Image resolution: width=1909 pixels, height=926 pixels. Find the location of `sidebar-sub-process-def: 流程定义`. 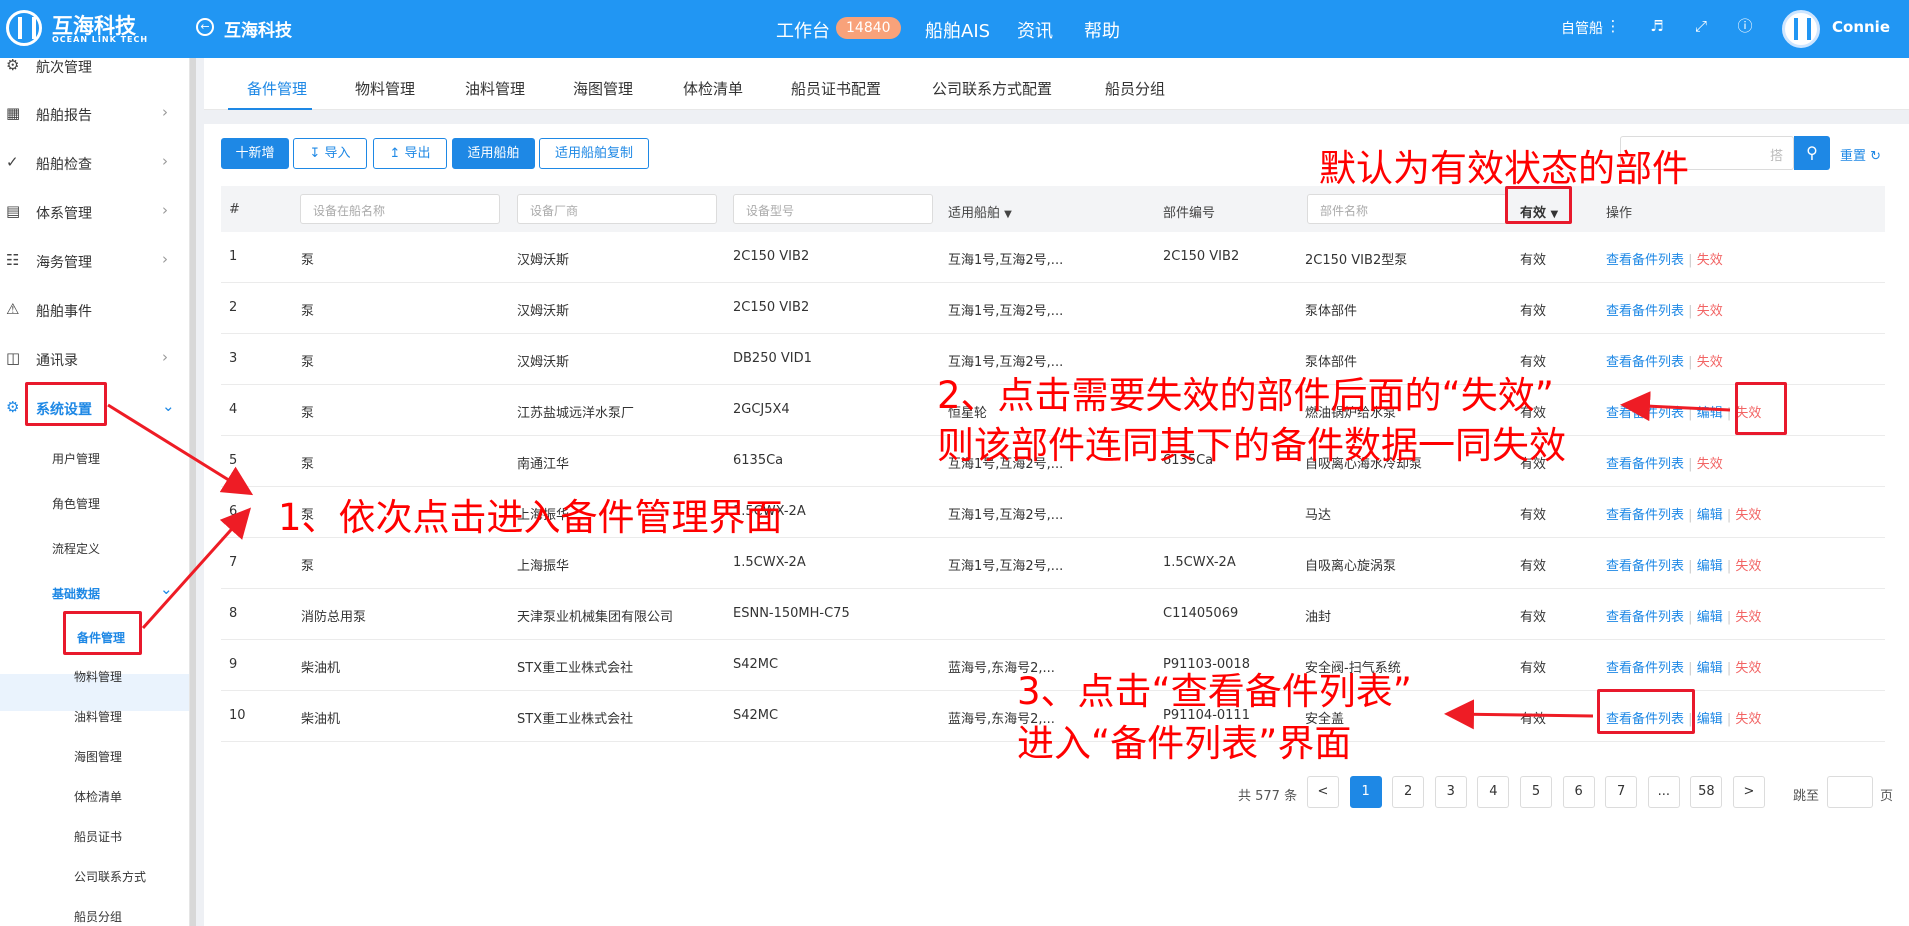

sidebar-sub-process-def: 流程定义 is located at coordinates (76, 548).